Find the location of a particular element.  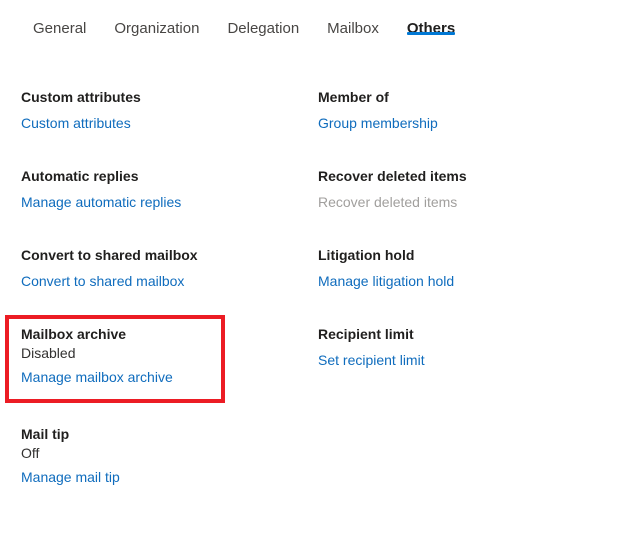

setting-title: Mailbox archive is located at coordinates (74, 334).